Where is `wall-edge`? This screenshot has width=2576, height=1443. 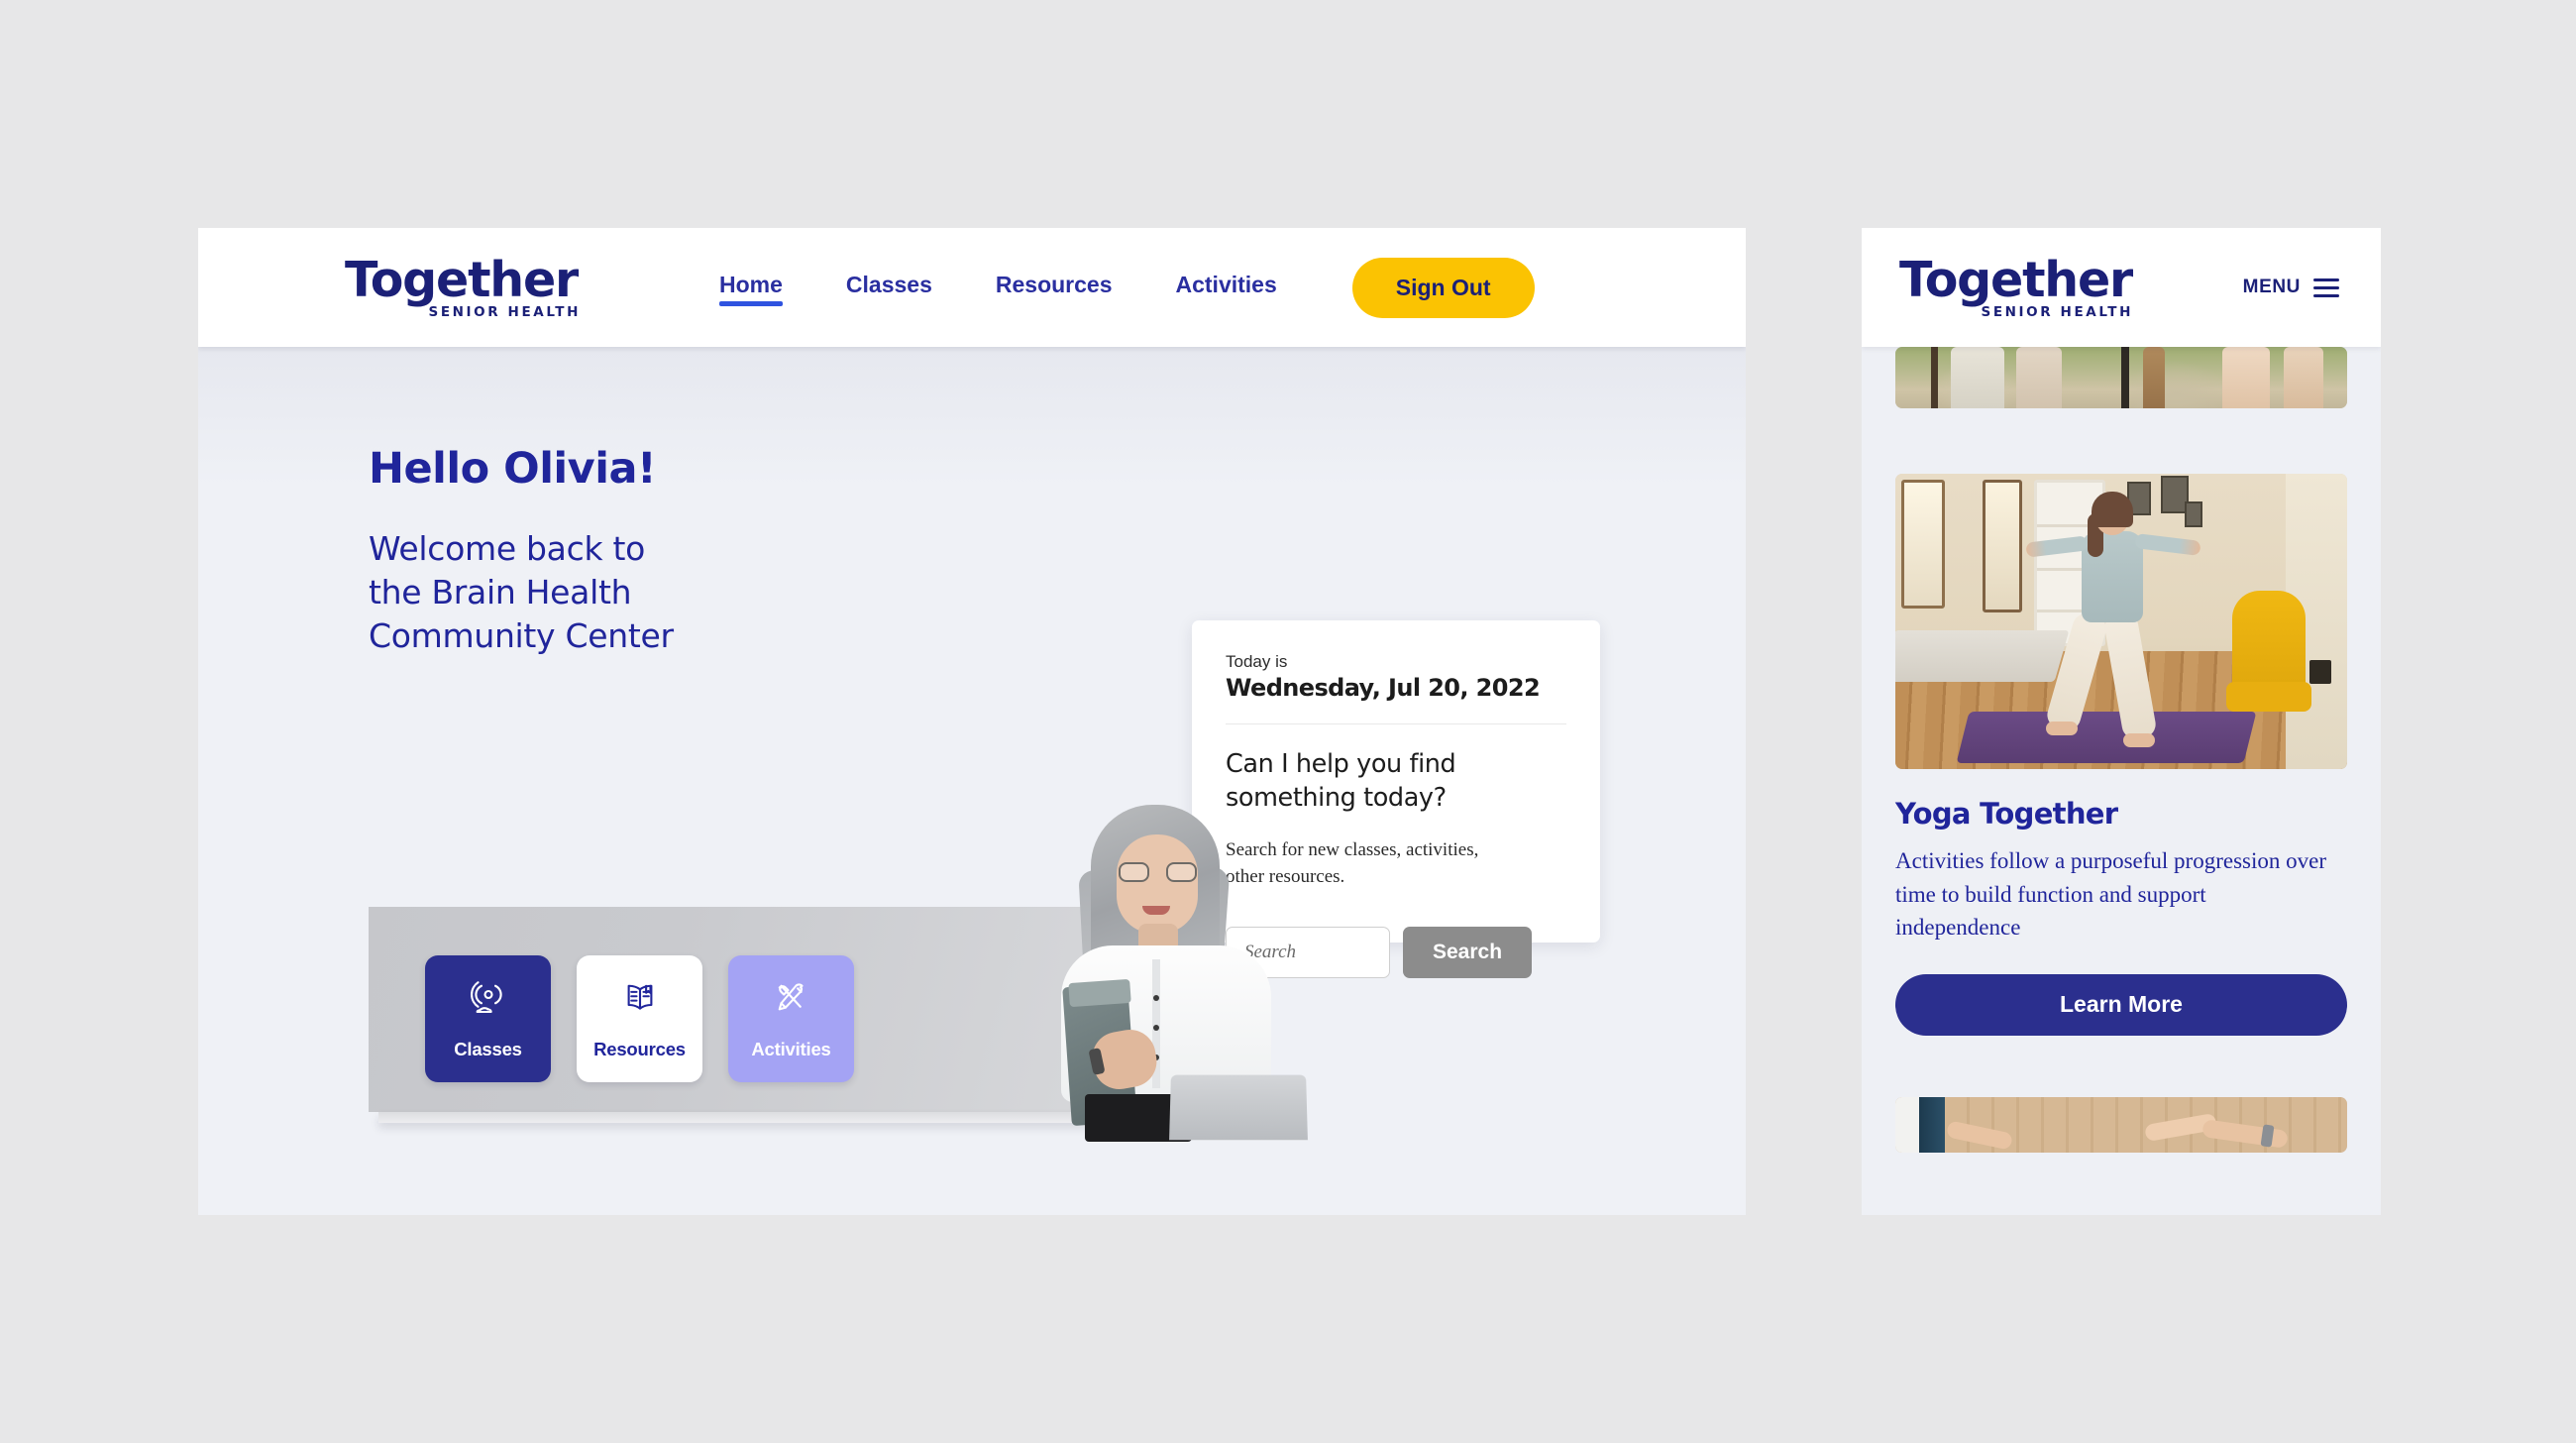
wall-edge is located at coordinates (1907, 1124).